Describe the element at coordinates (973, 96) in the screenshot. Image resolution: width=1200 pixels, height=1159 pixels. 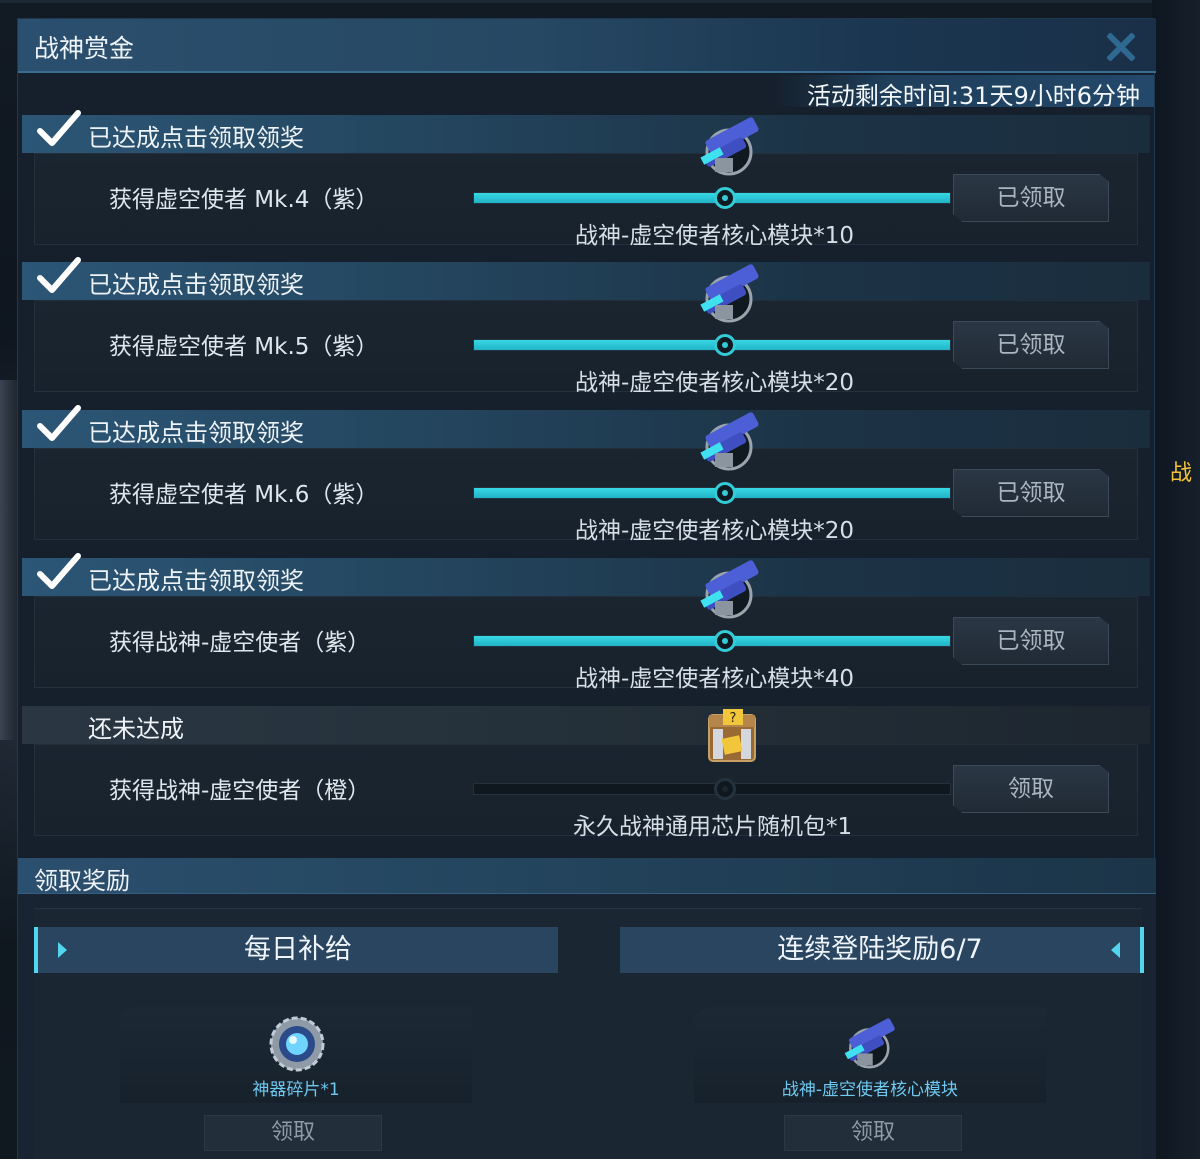
I see `time-remaining: 活动剩余时间:31天9小时6分钟` at that location.